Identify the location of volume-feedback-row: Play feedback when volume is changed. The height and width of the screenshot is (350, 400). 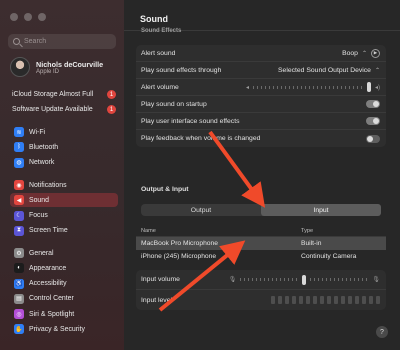
(261, 138).